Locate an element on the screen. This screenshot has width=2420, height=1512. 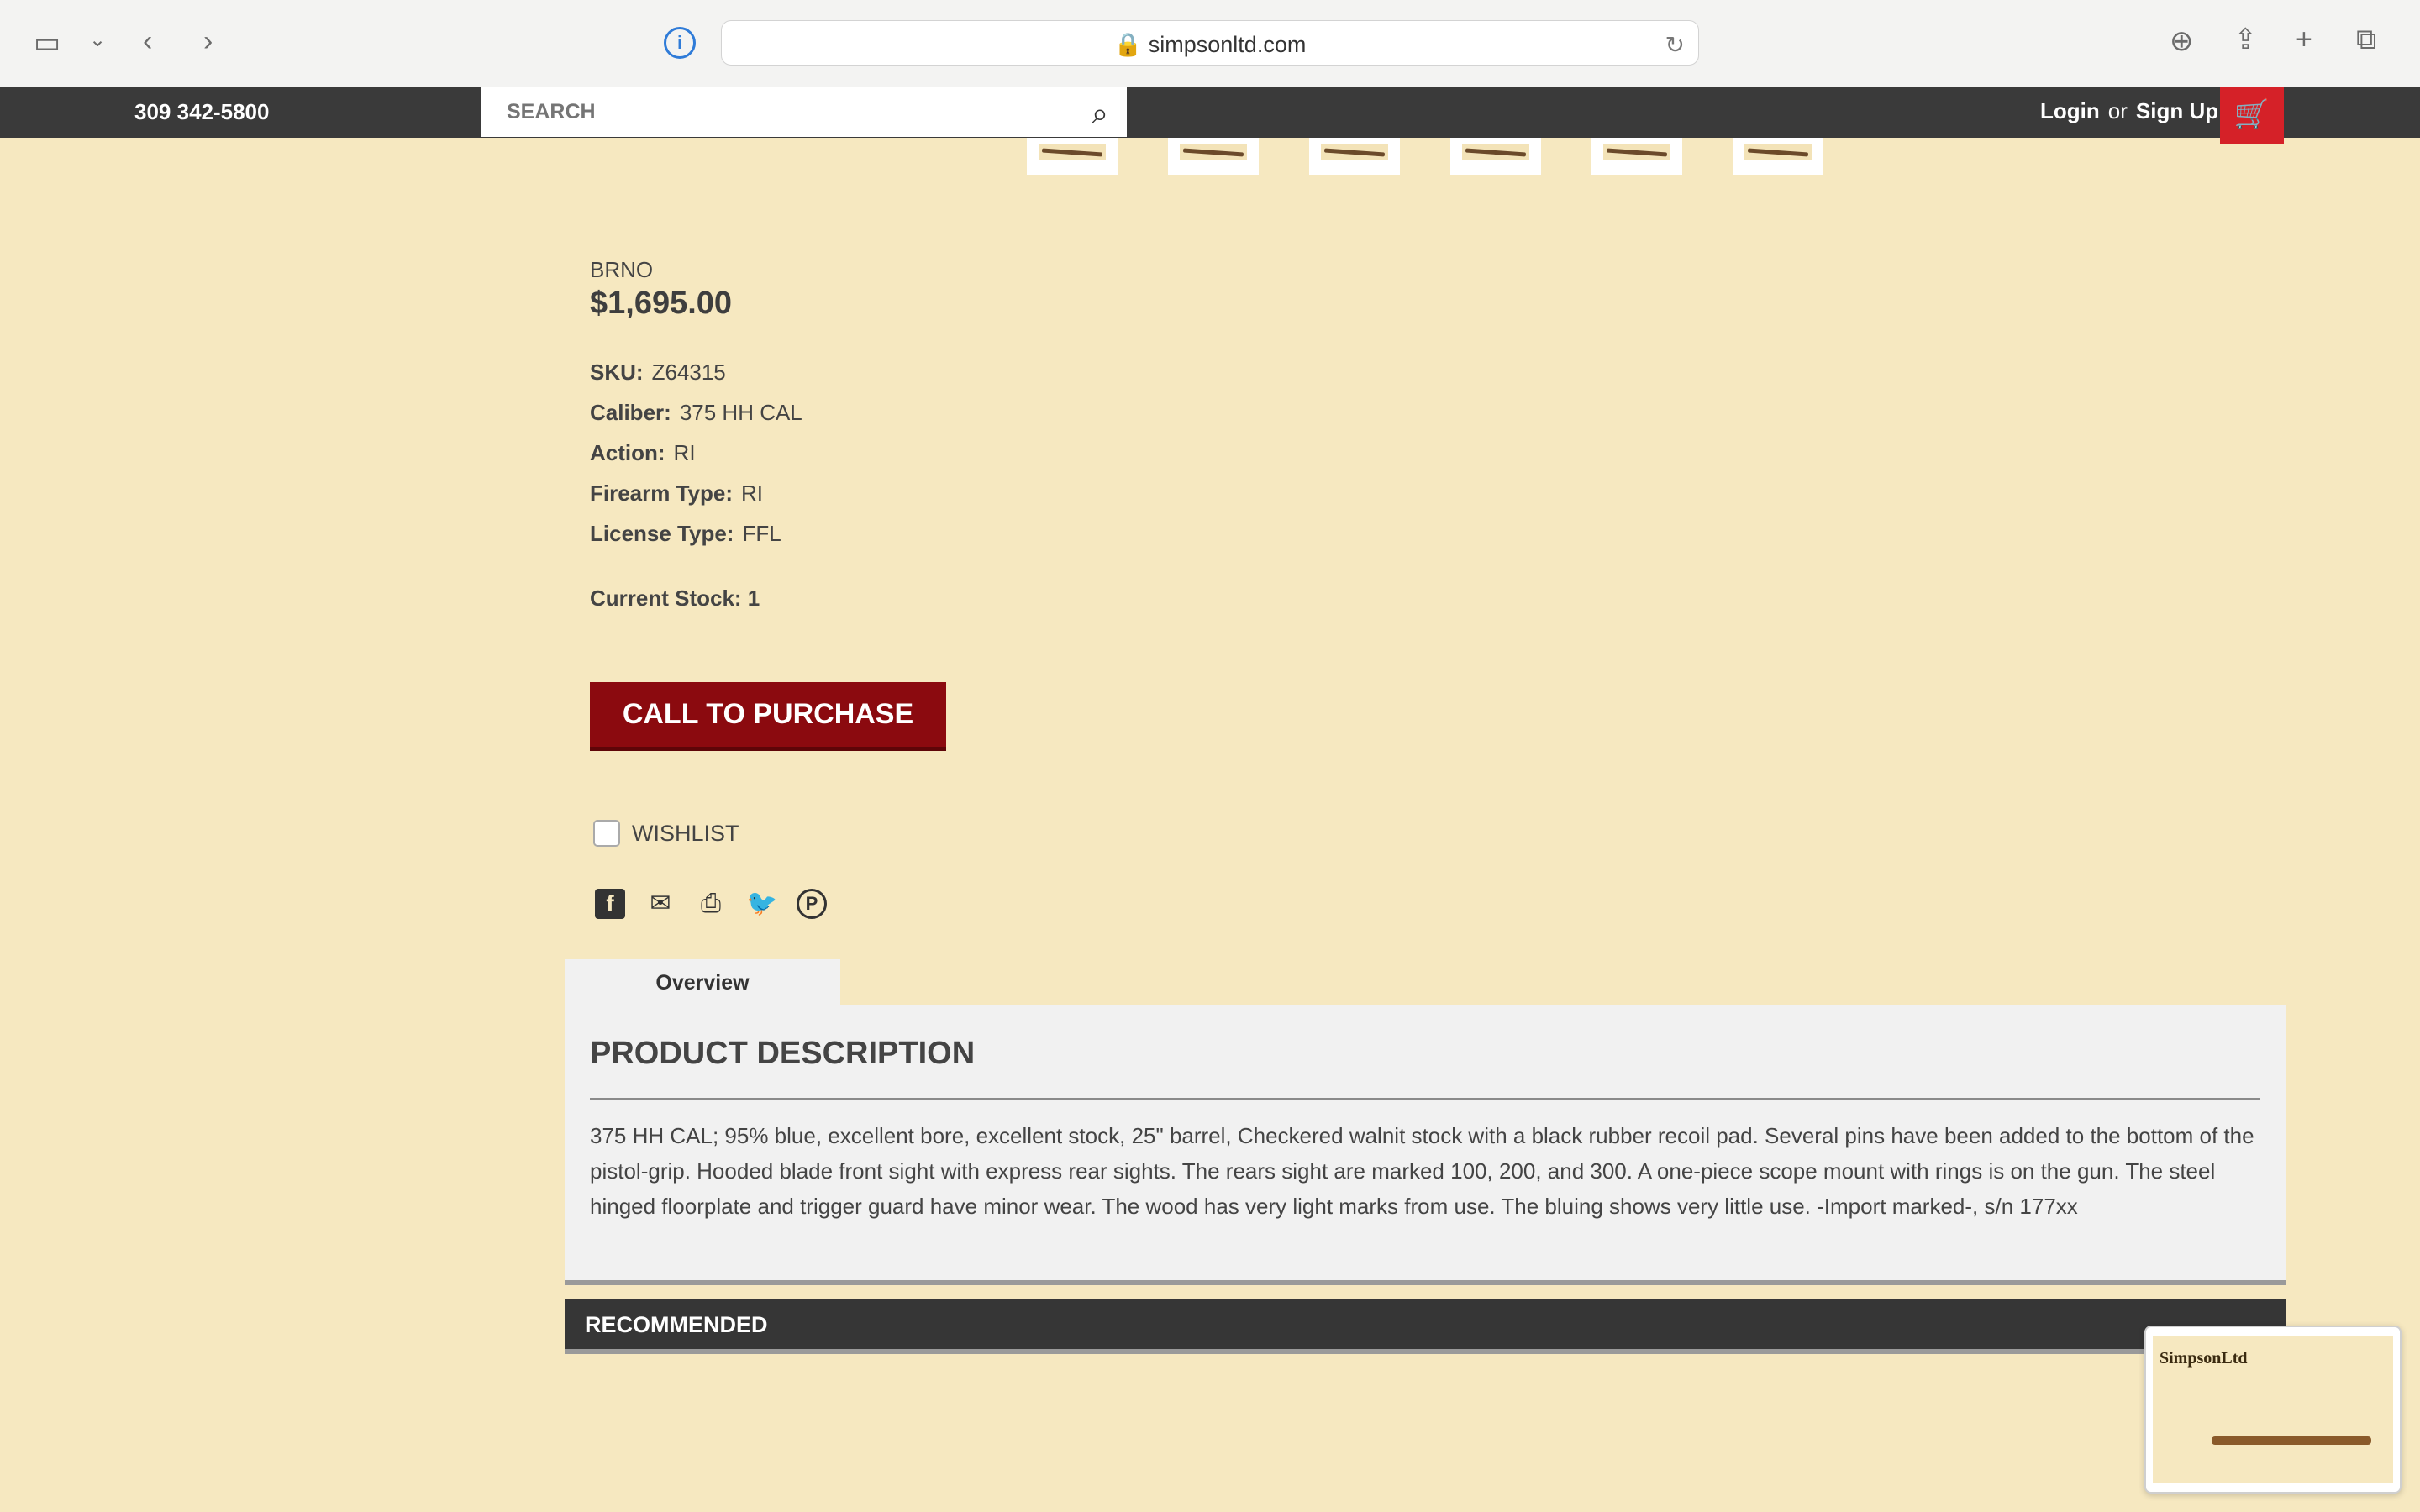
cart-icon: 🛒 is located at coordinates (2252, 115).